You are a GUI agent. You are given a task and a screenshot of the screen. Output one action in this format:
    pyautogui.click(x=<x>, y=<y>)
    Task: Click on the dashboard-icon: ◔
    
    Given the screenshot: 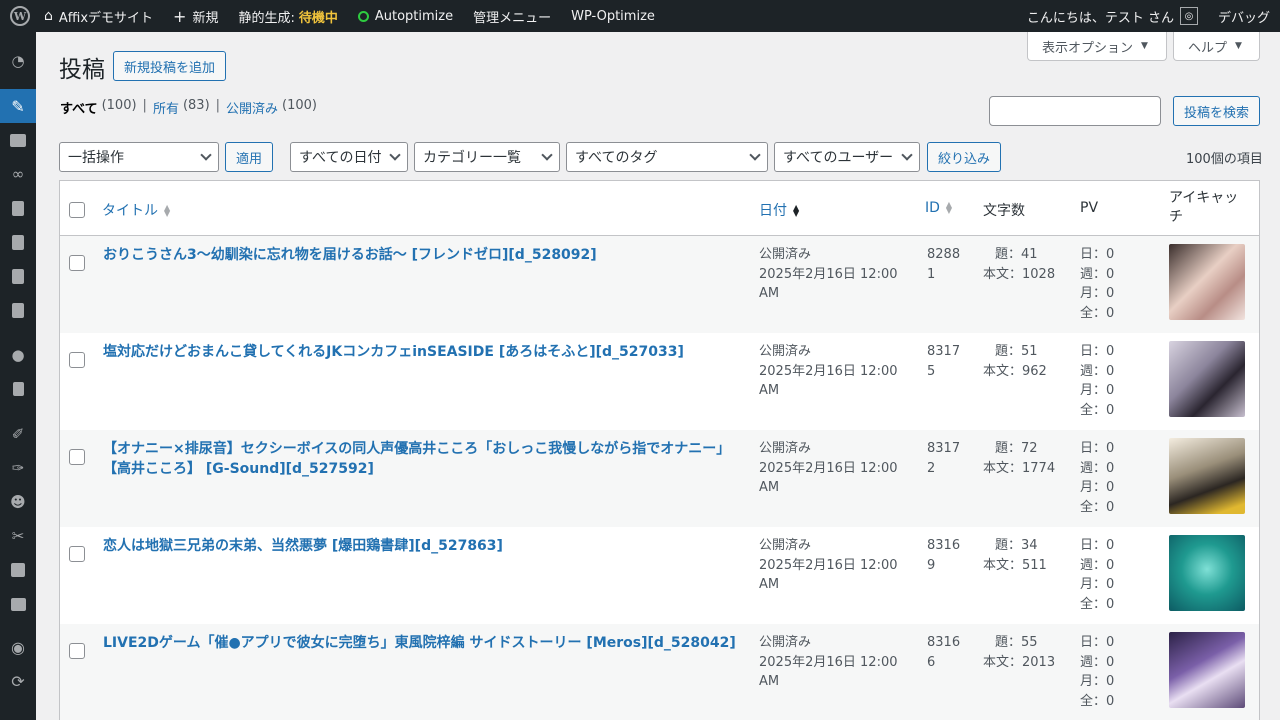 What is the action you would take?
    pyautogui.click(x=18, y=61)
    